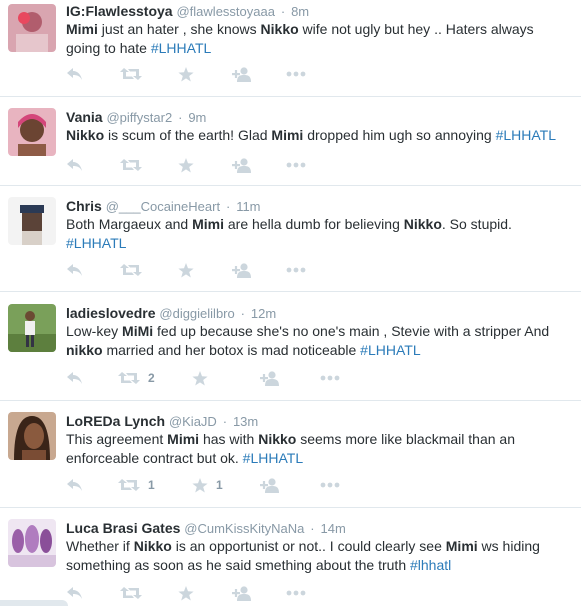  I want to click on hashtag-link: #lhhatl, so click(430, 565).